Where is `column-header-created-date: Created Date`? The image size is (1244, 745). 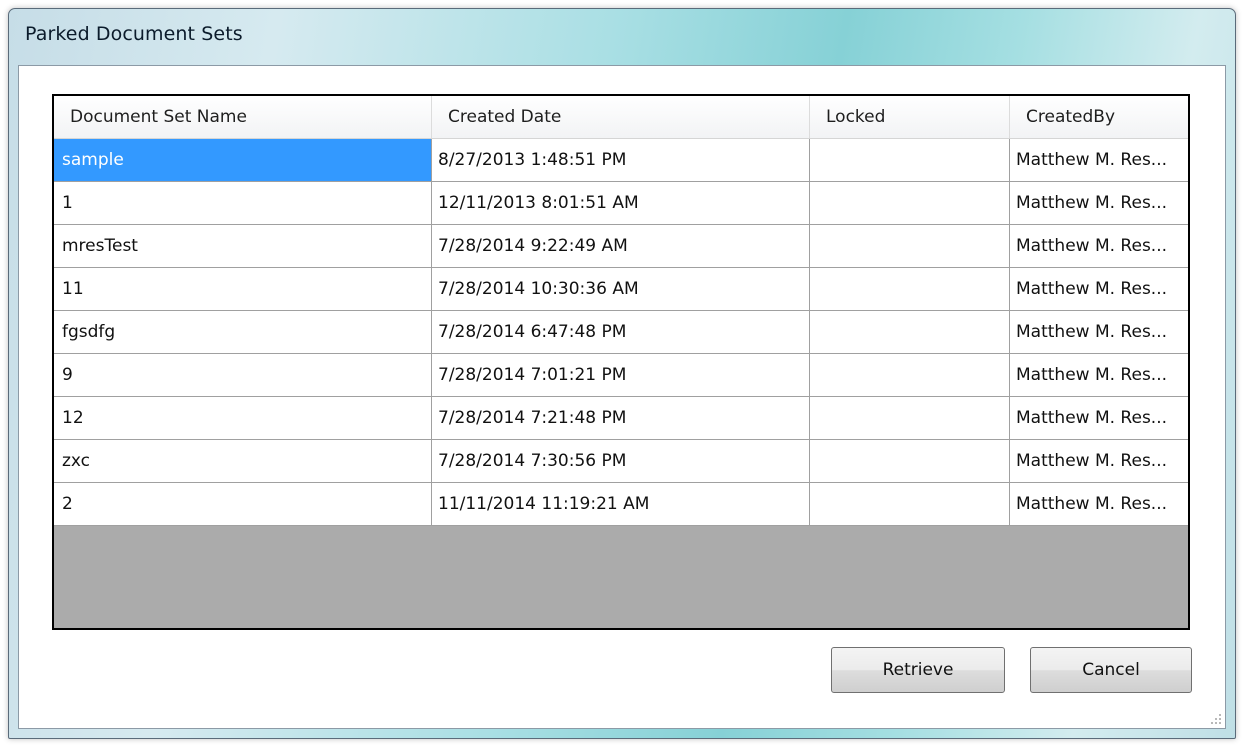
column-header-created-date: Created Date is located at coordinates (621, 117).